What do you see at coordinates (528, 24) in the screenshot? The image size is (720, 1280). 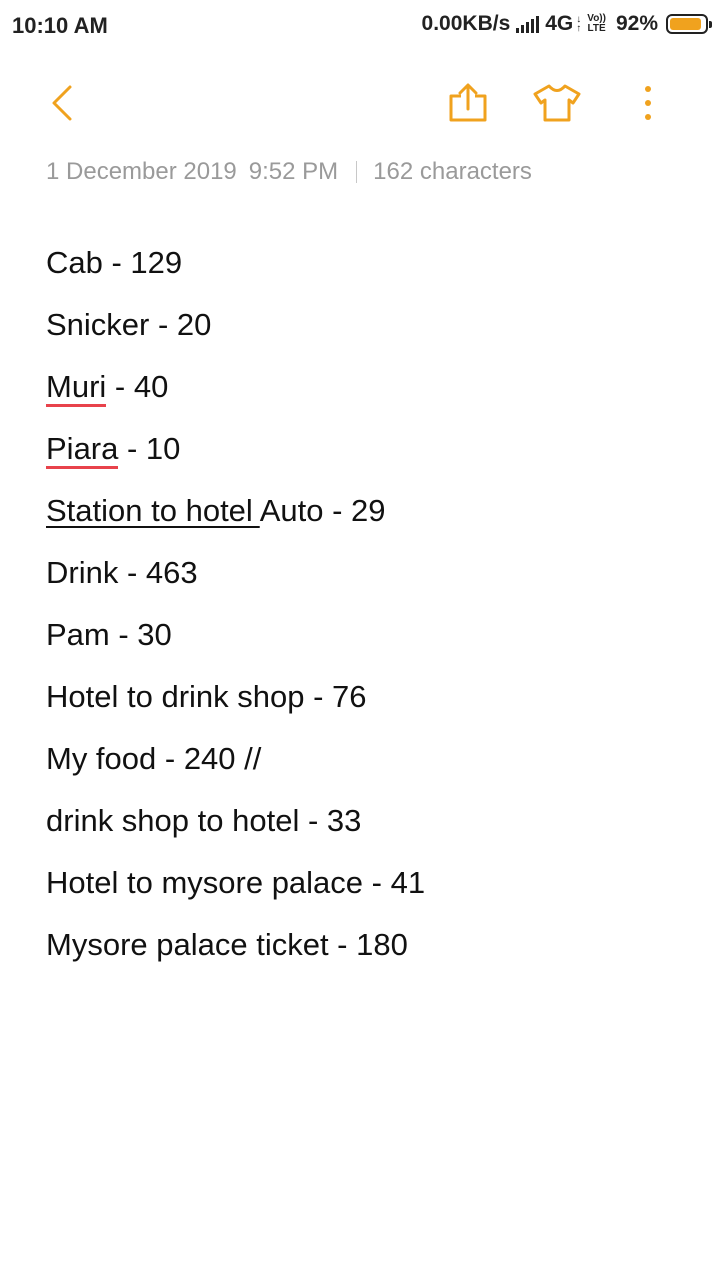 I see `signal-icon` at bounding box center [528, 24].